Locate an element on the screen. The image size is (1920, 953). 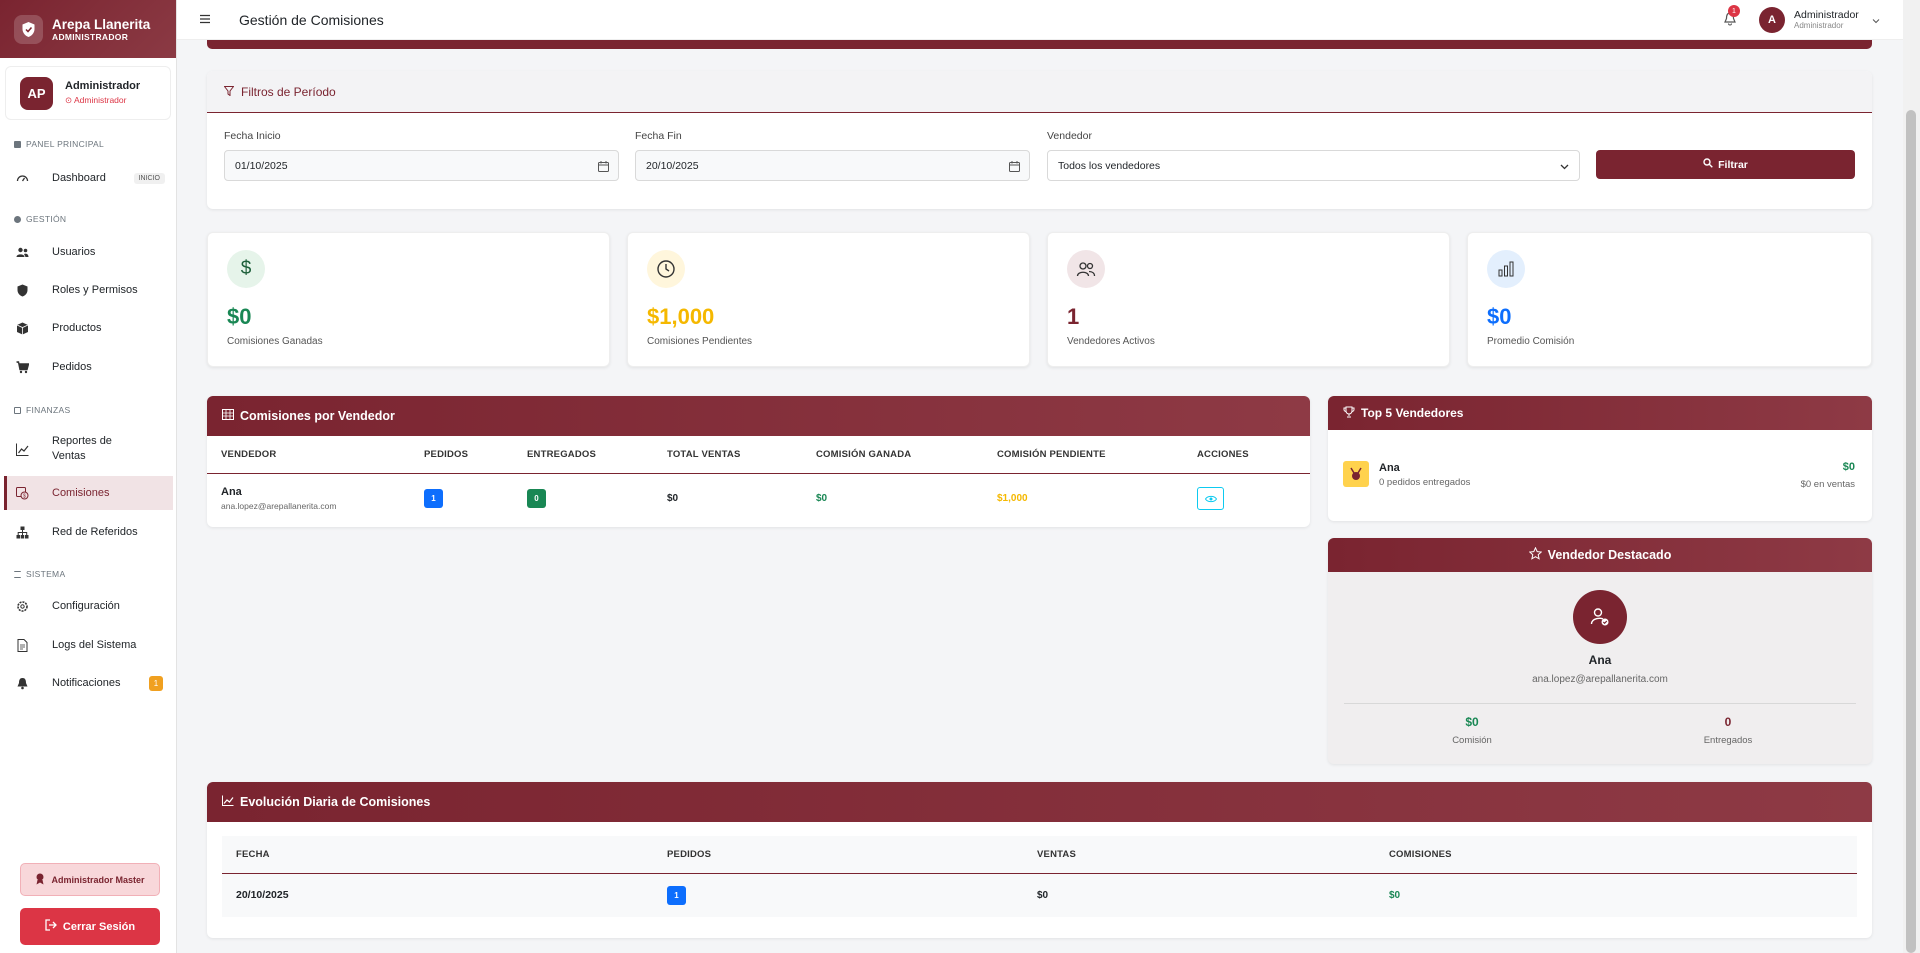
col-acciones: ACCIONES is located at coordinates (1223, 454).